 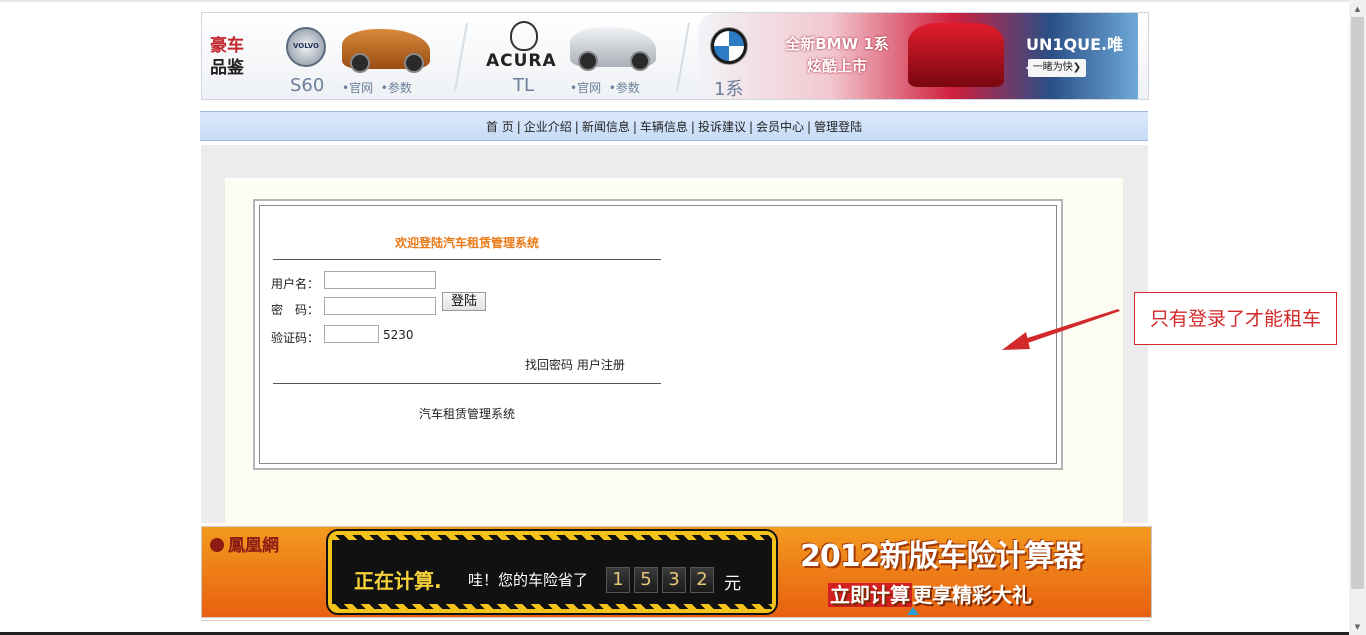 I want to click on calc-digit: 5, so click(x=646, y=580).